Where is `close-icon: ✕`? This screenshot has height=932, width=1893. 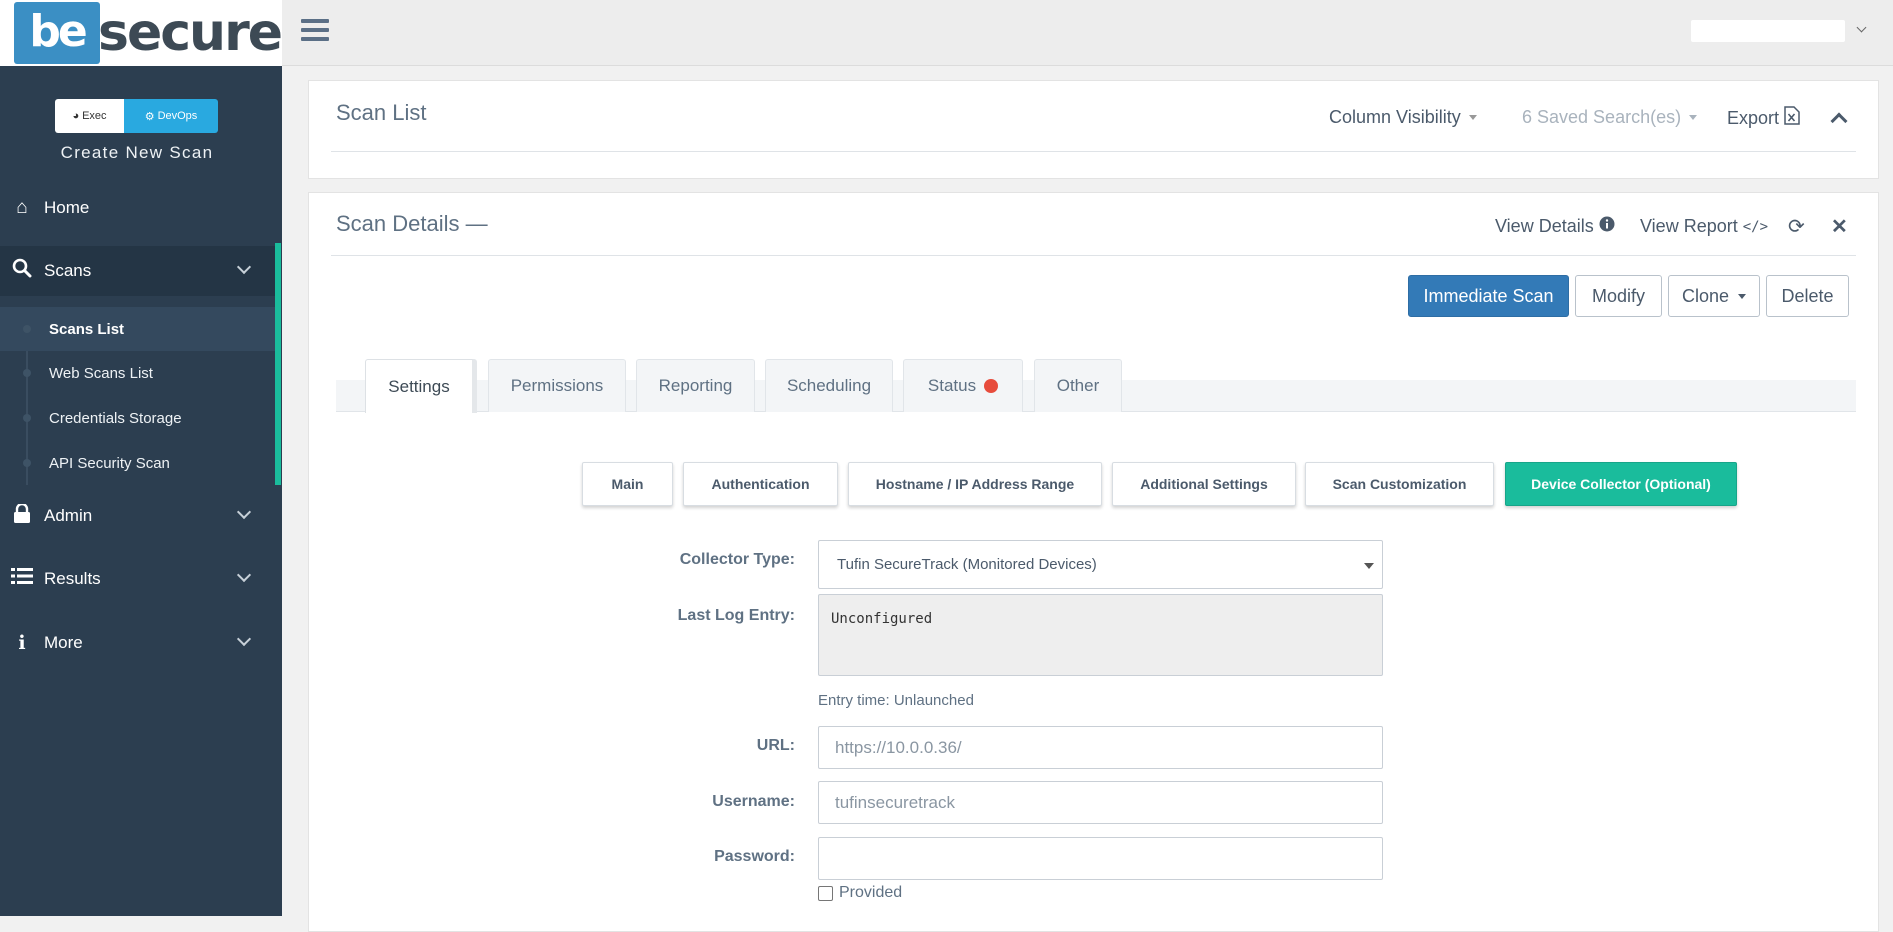
close-icon: ✕ is located at coordinates (1839, 226).